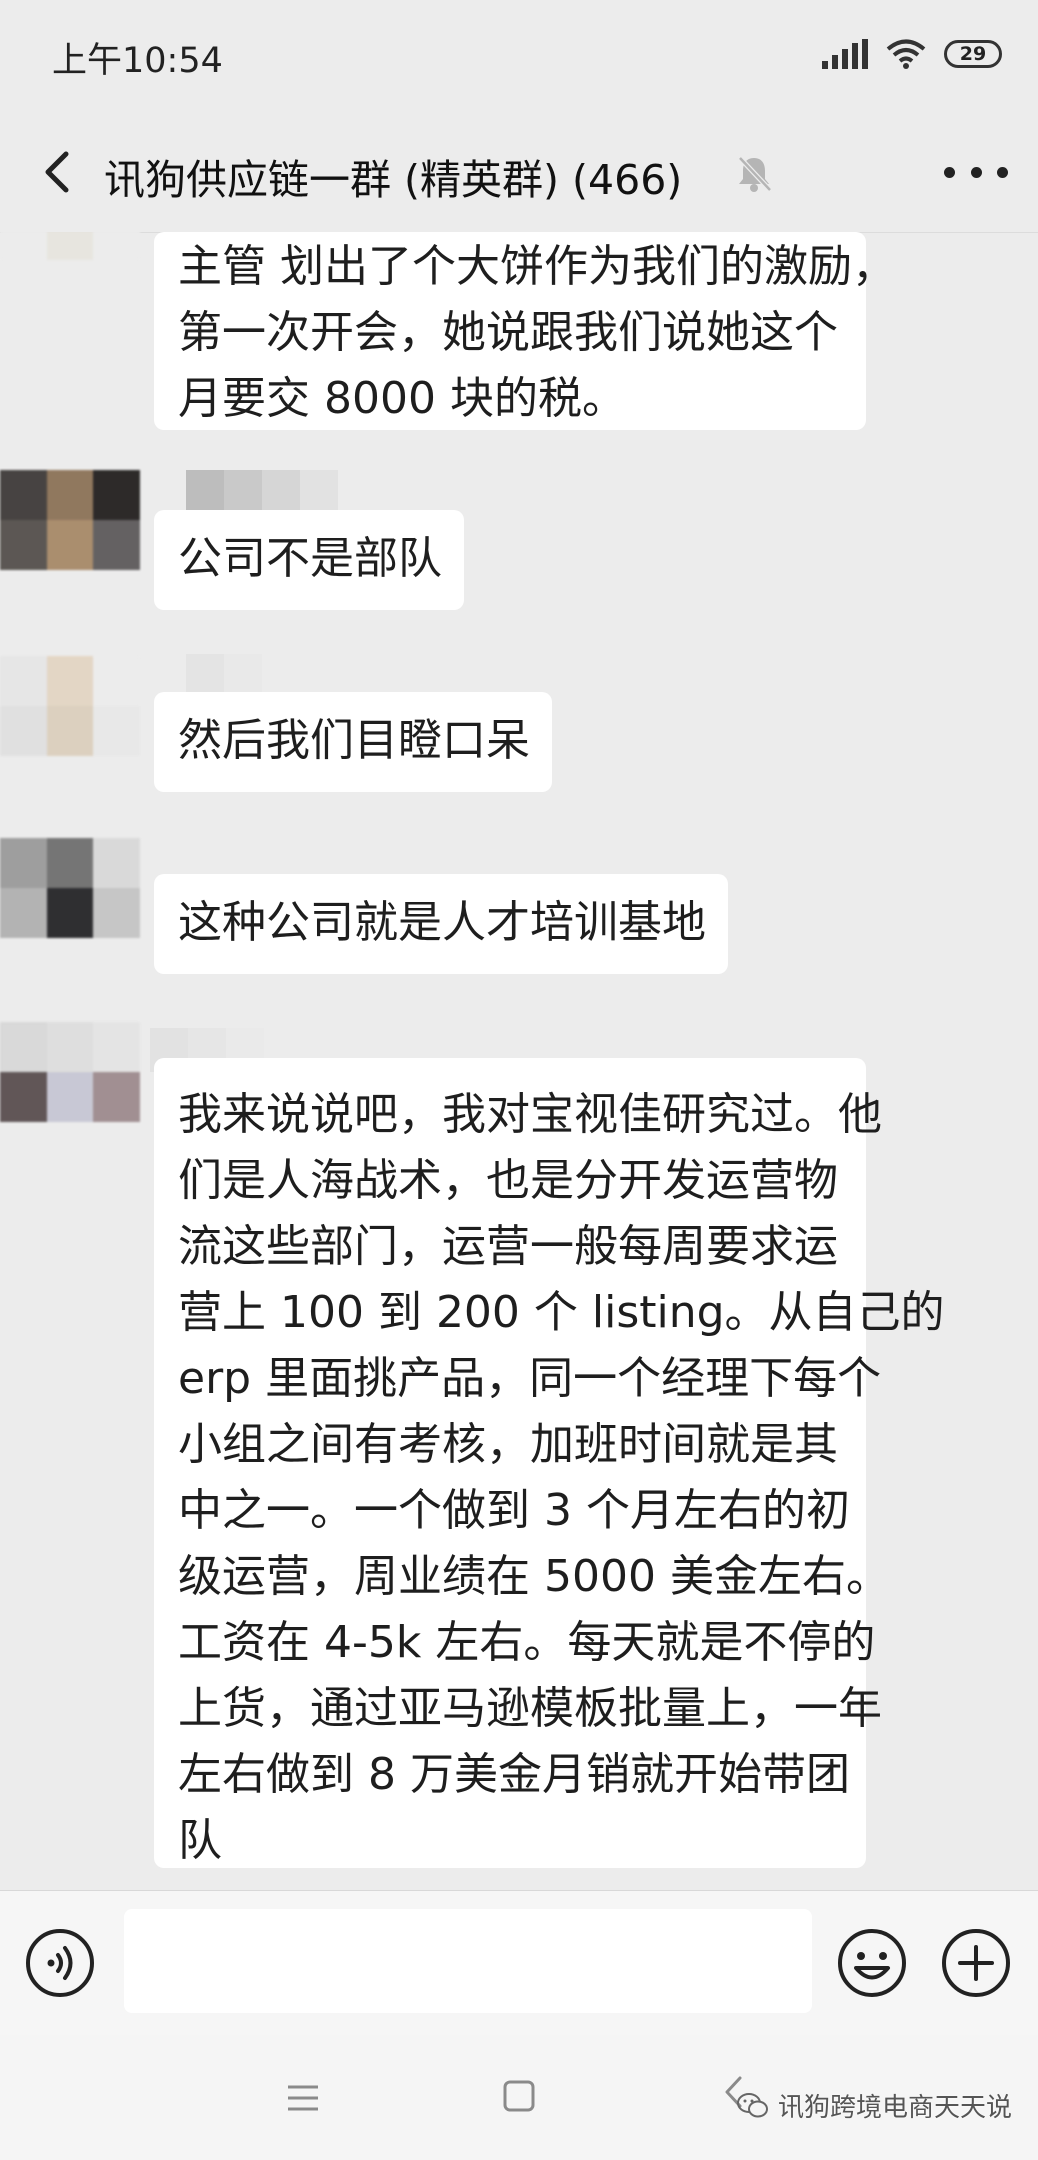 The width and height of the screenshot is (1038, 2160). I want to click on more-dots-icon, so click(976, 172).